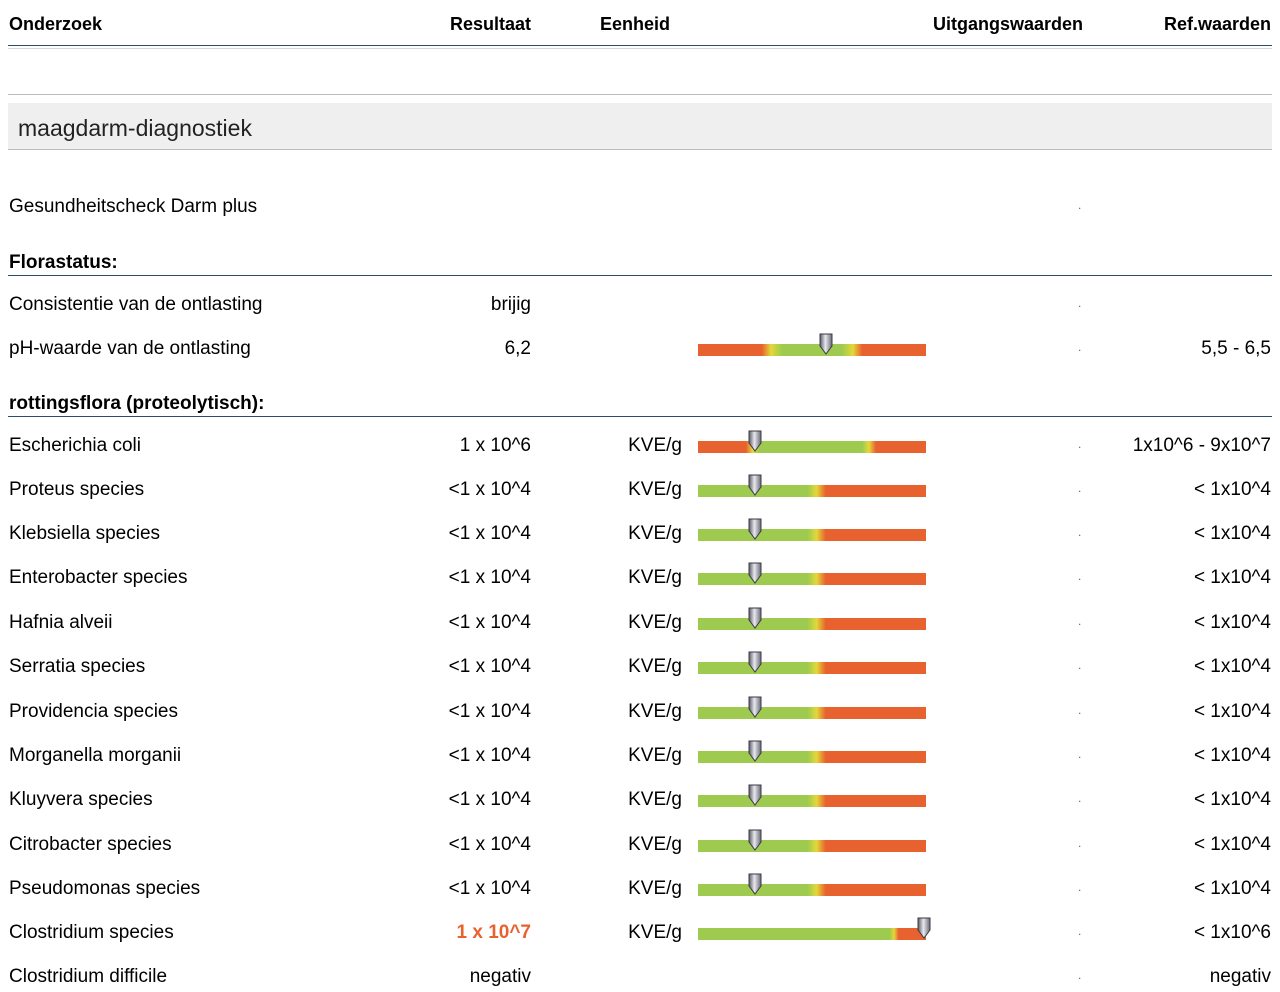 This screenshot has width=1280, height=992. Describe the element at coordinates (1201, 445) in the screenshot. I see `reference-value: 1x10^6 - 9x10^7` at that location.